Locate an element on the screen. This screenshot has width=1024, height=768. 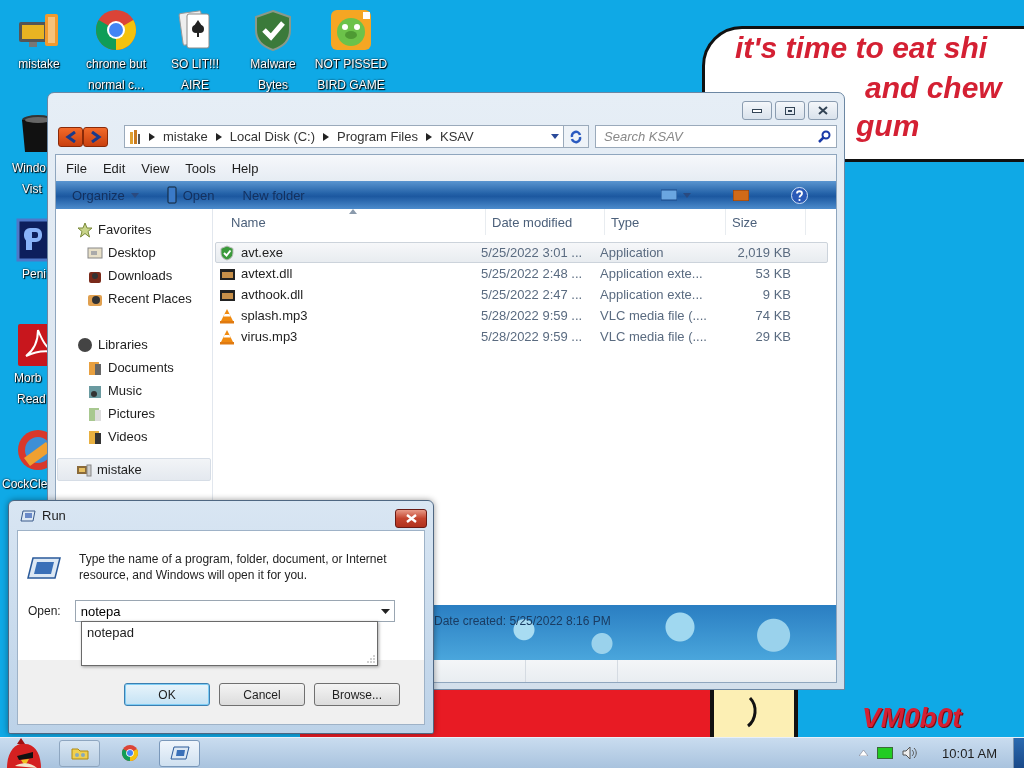
taskbar-button is located at coordinates (179, 753).